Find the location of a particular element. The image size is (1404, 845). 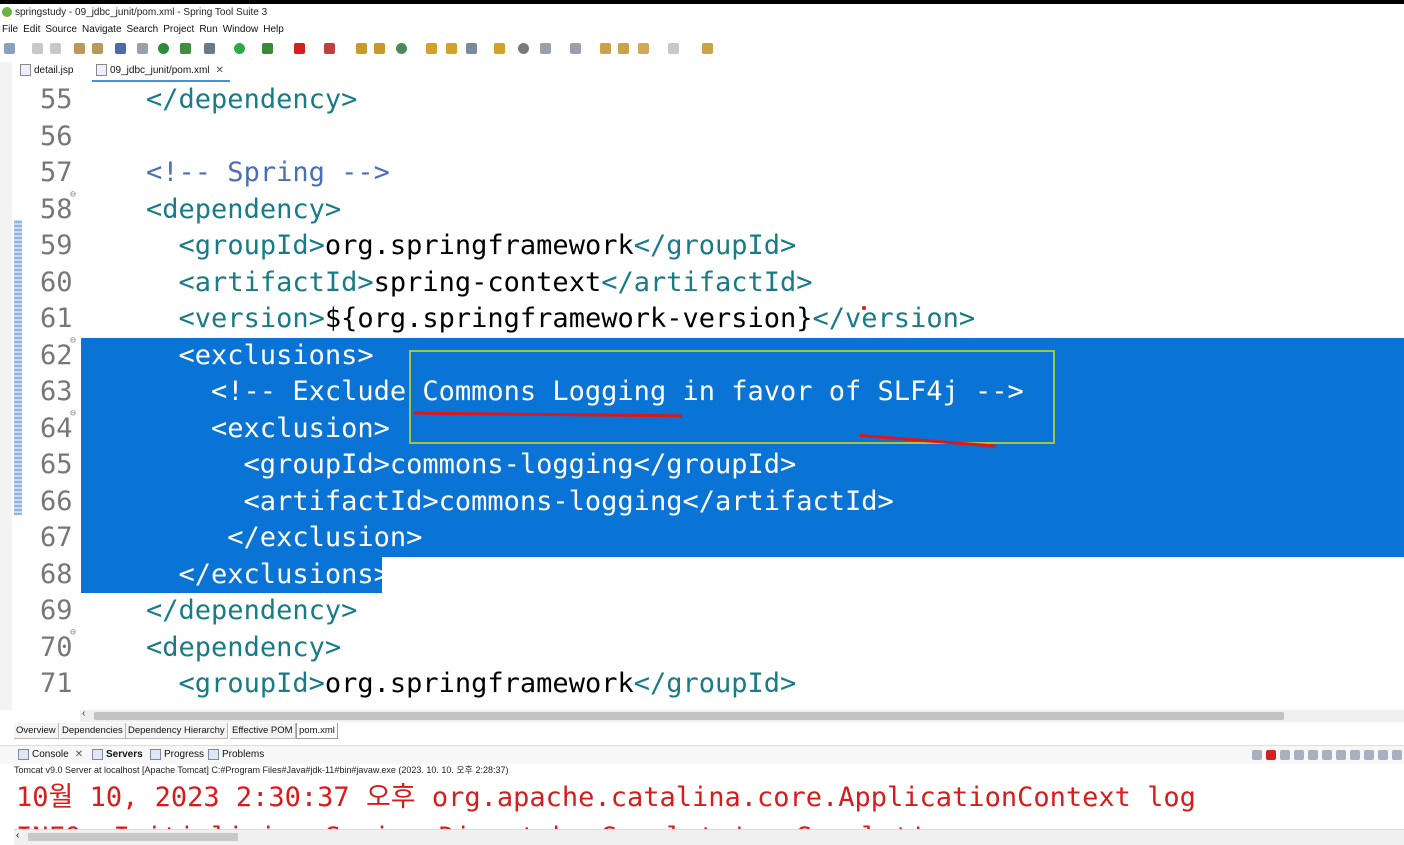

problems-icon is located at coordinates (213, 754).